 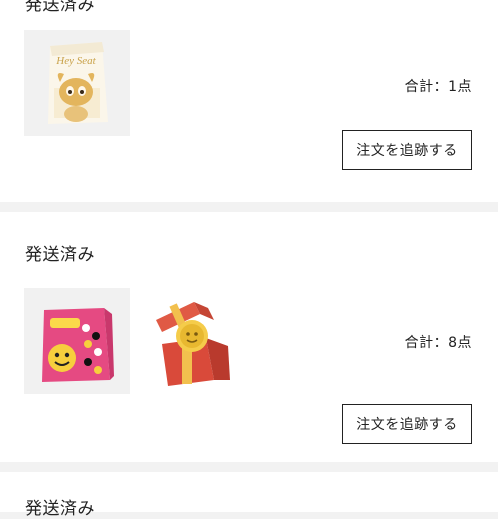 I want to click on product-thumbnail, so click(x=77, y=341).